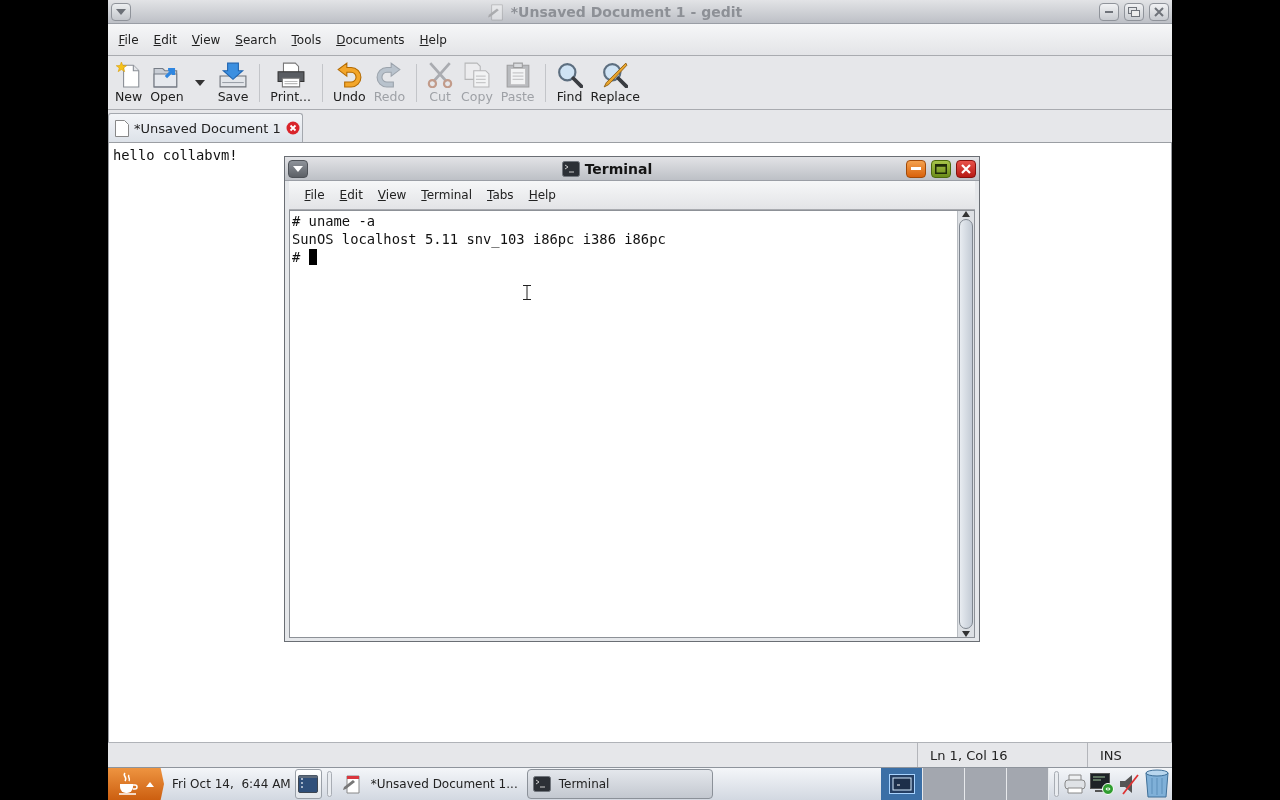  What do you see at coordinates (150, 784) in the screenshot?
I see `caret-up-icon` at bounding box center [150, 784].